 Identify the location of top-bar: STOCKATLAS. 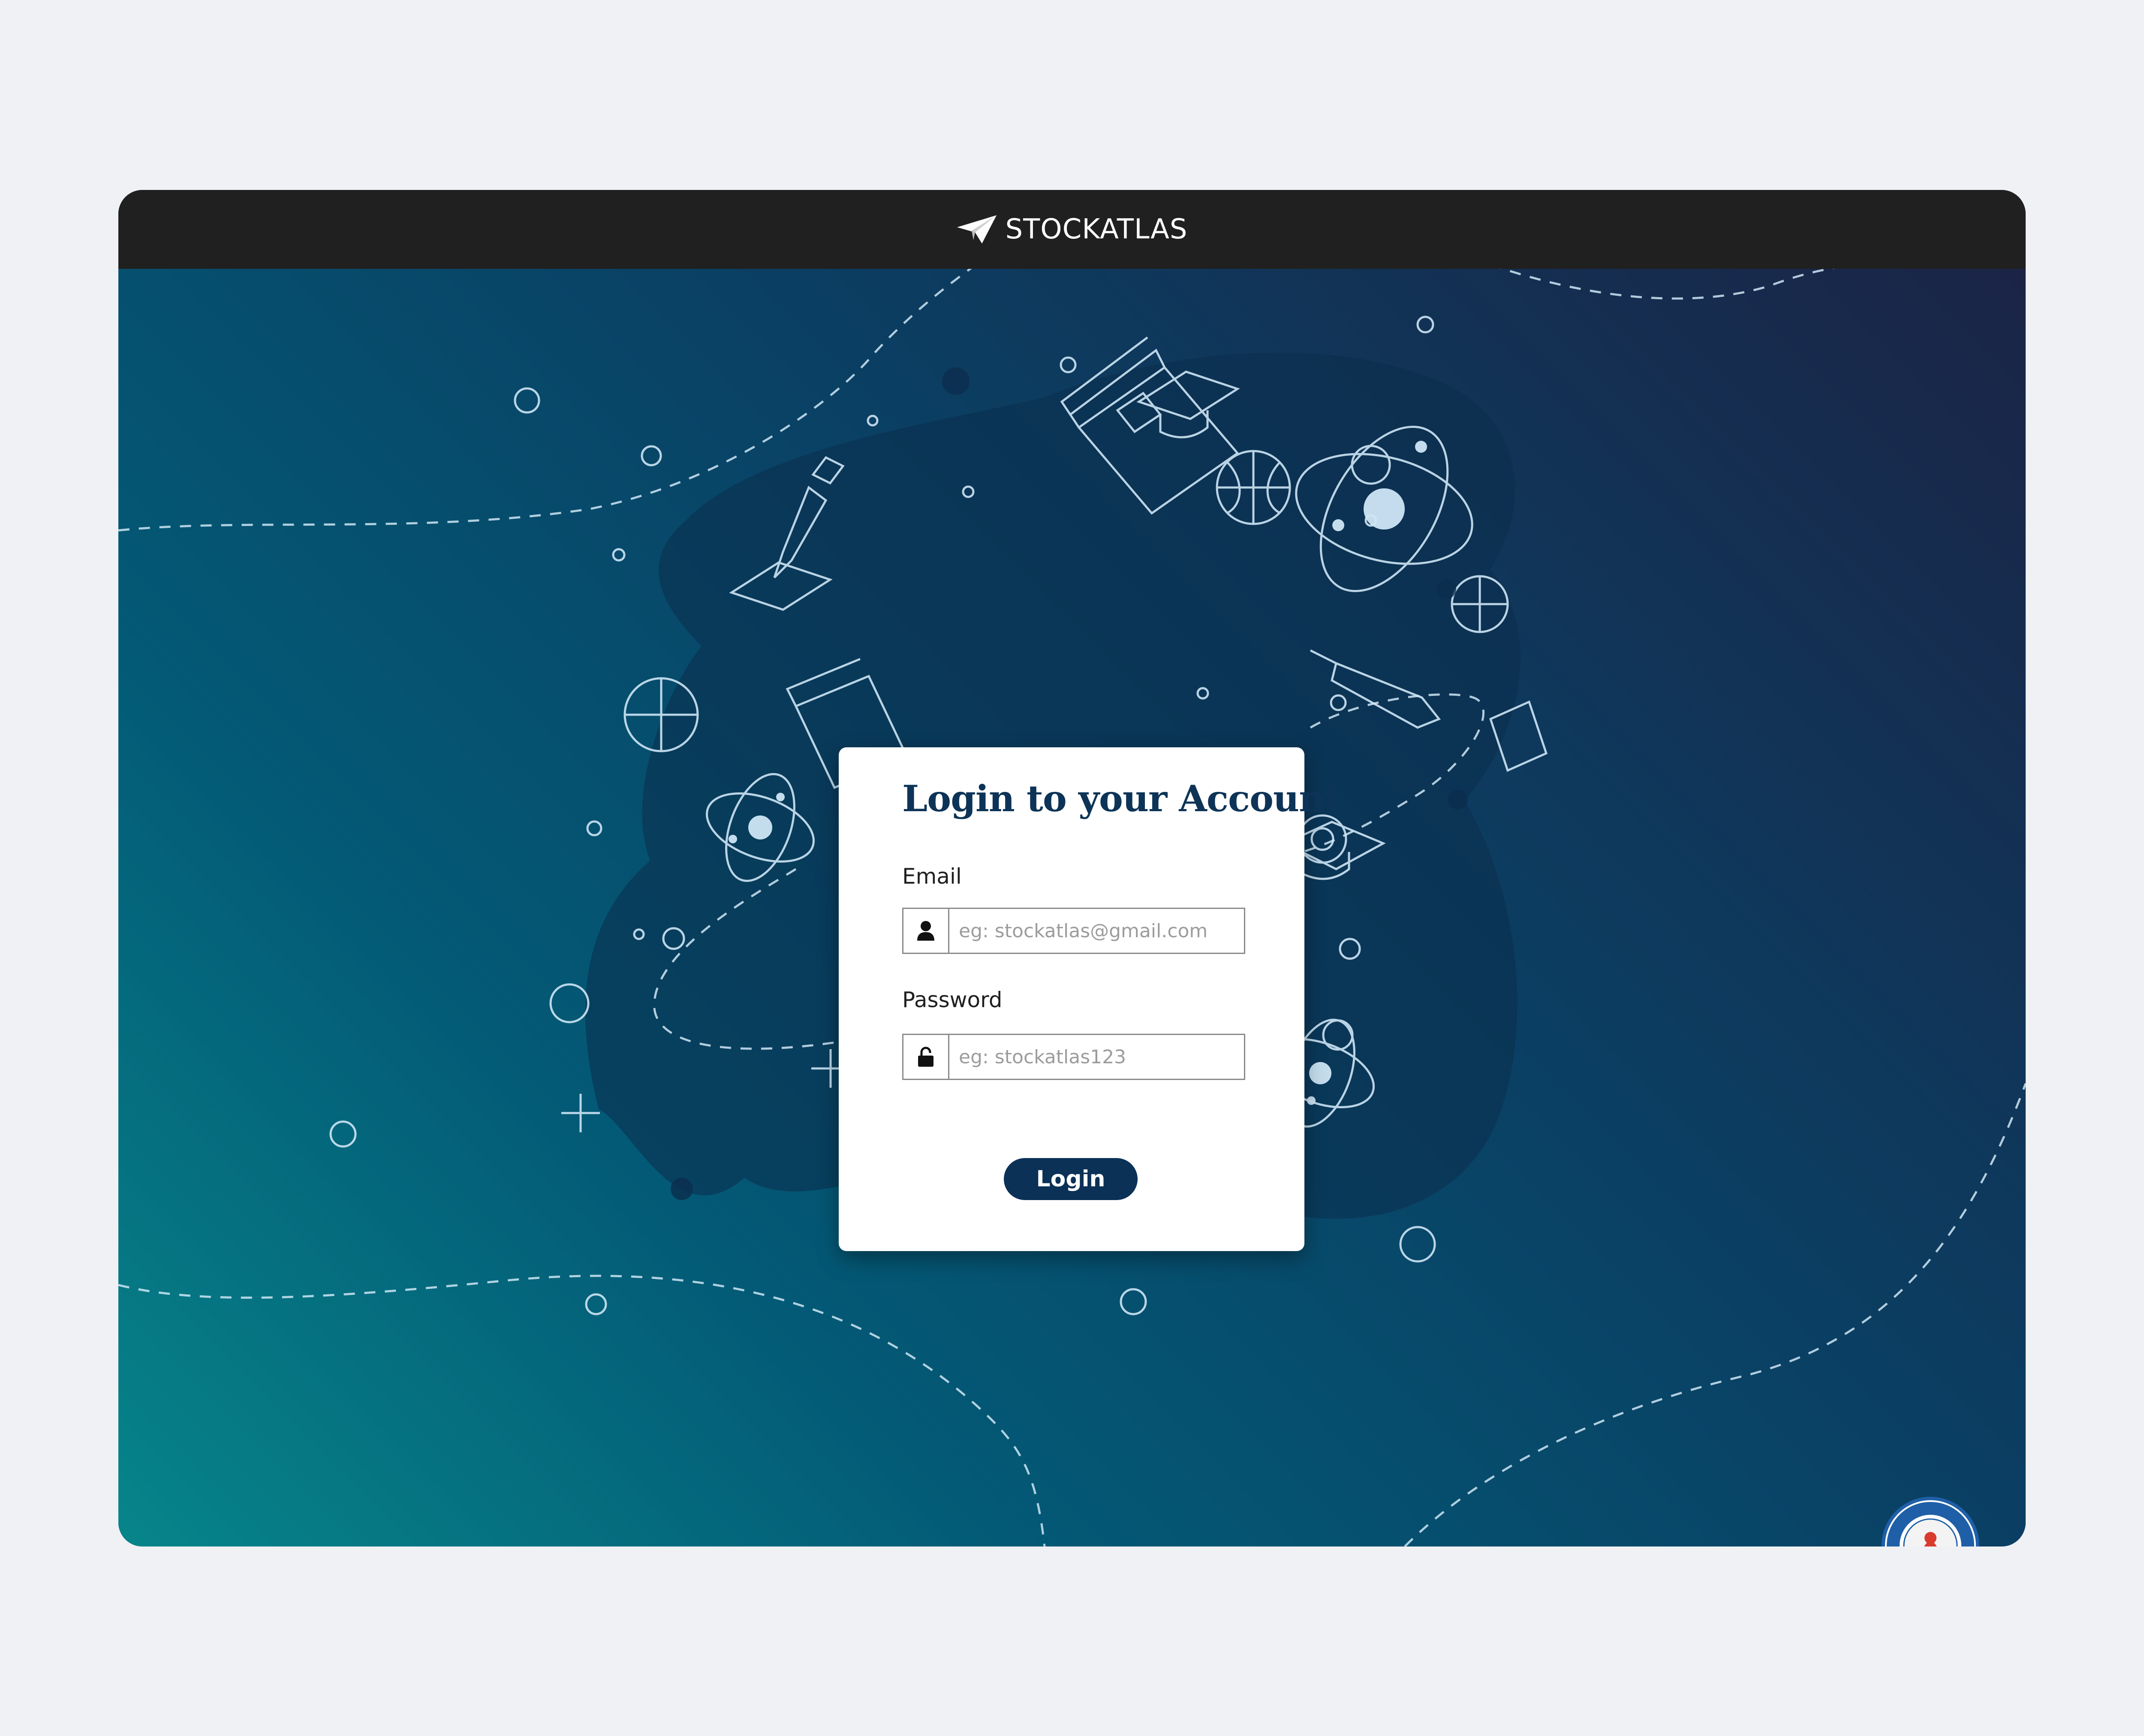
(1072, 229).